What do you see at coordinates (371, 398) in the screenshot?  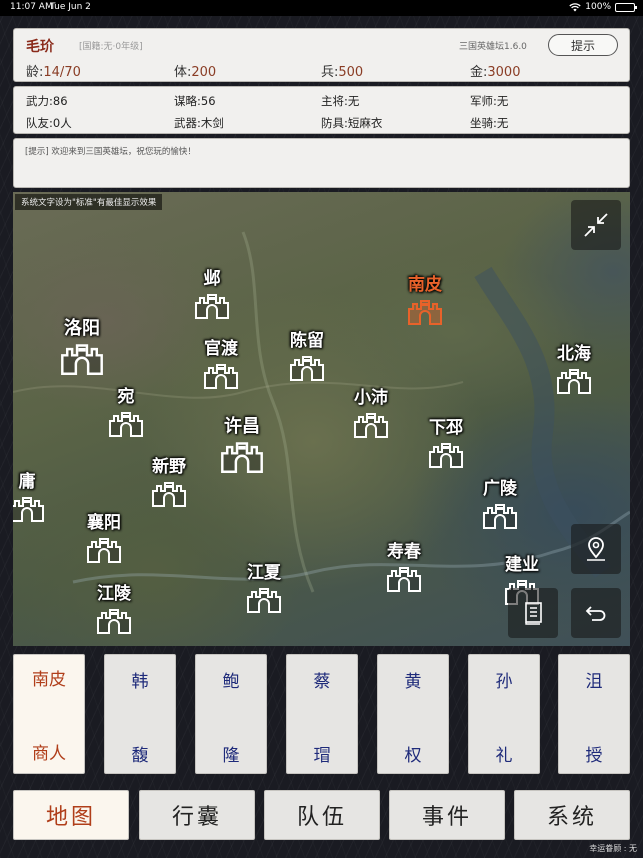 I see `city-name: 小沛` at bounding box center [371, 398].